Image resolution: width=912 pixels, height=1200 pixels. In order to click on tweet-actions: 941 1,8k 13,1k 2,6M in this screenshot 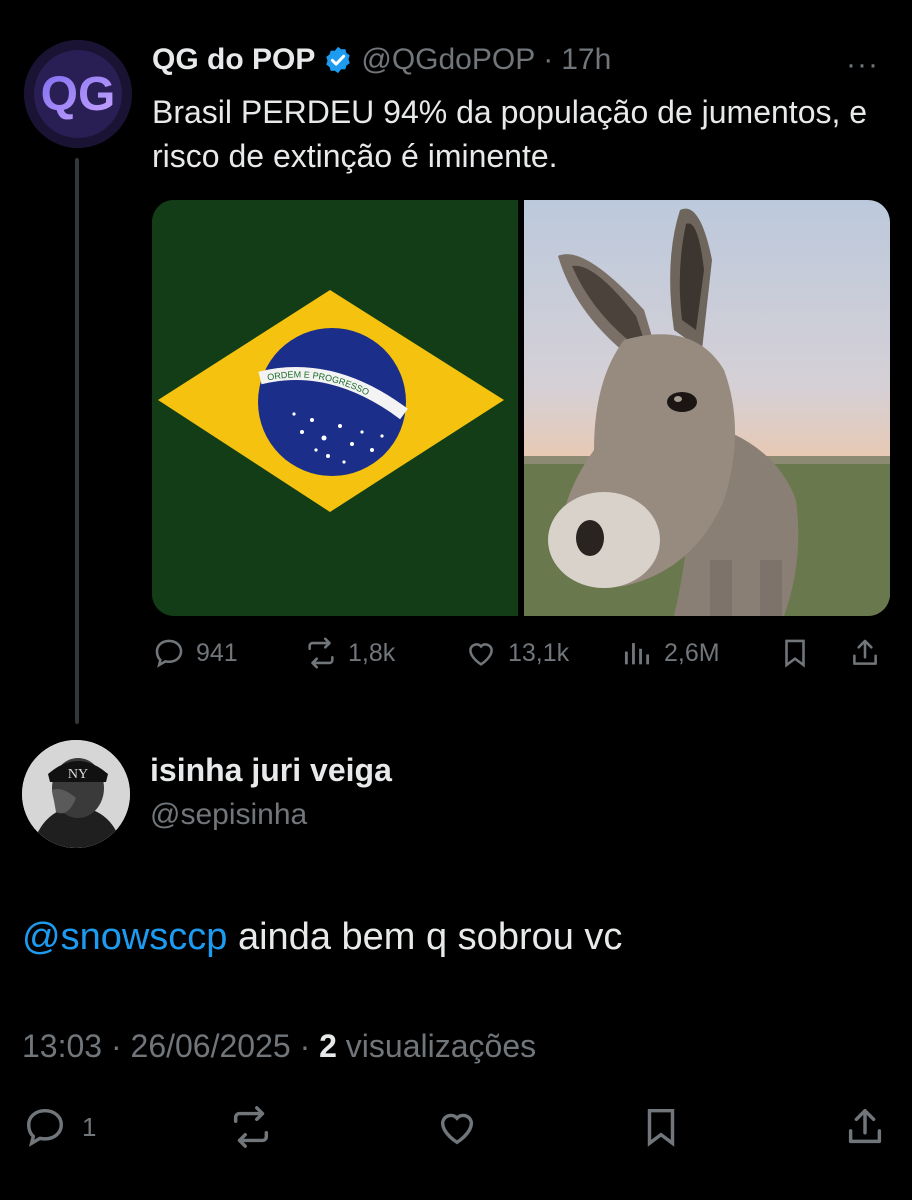, I will do `click(521, 658)`.